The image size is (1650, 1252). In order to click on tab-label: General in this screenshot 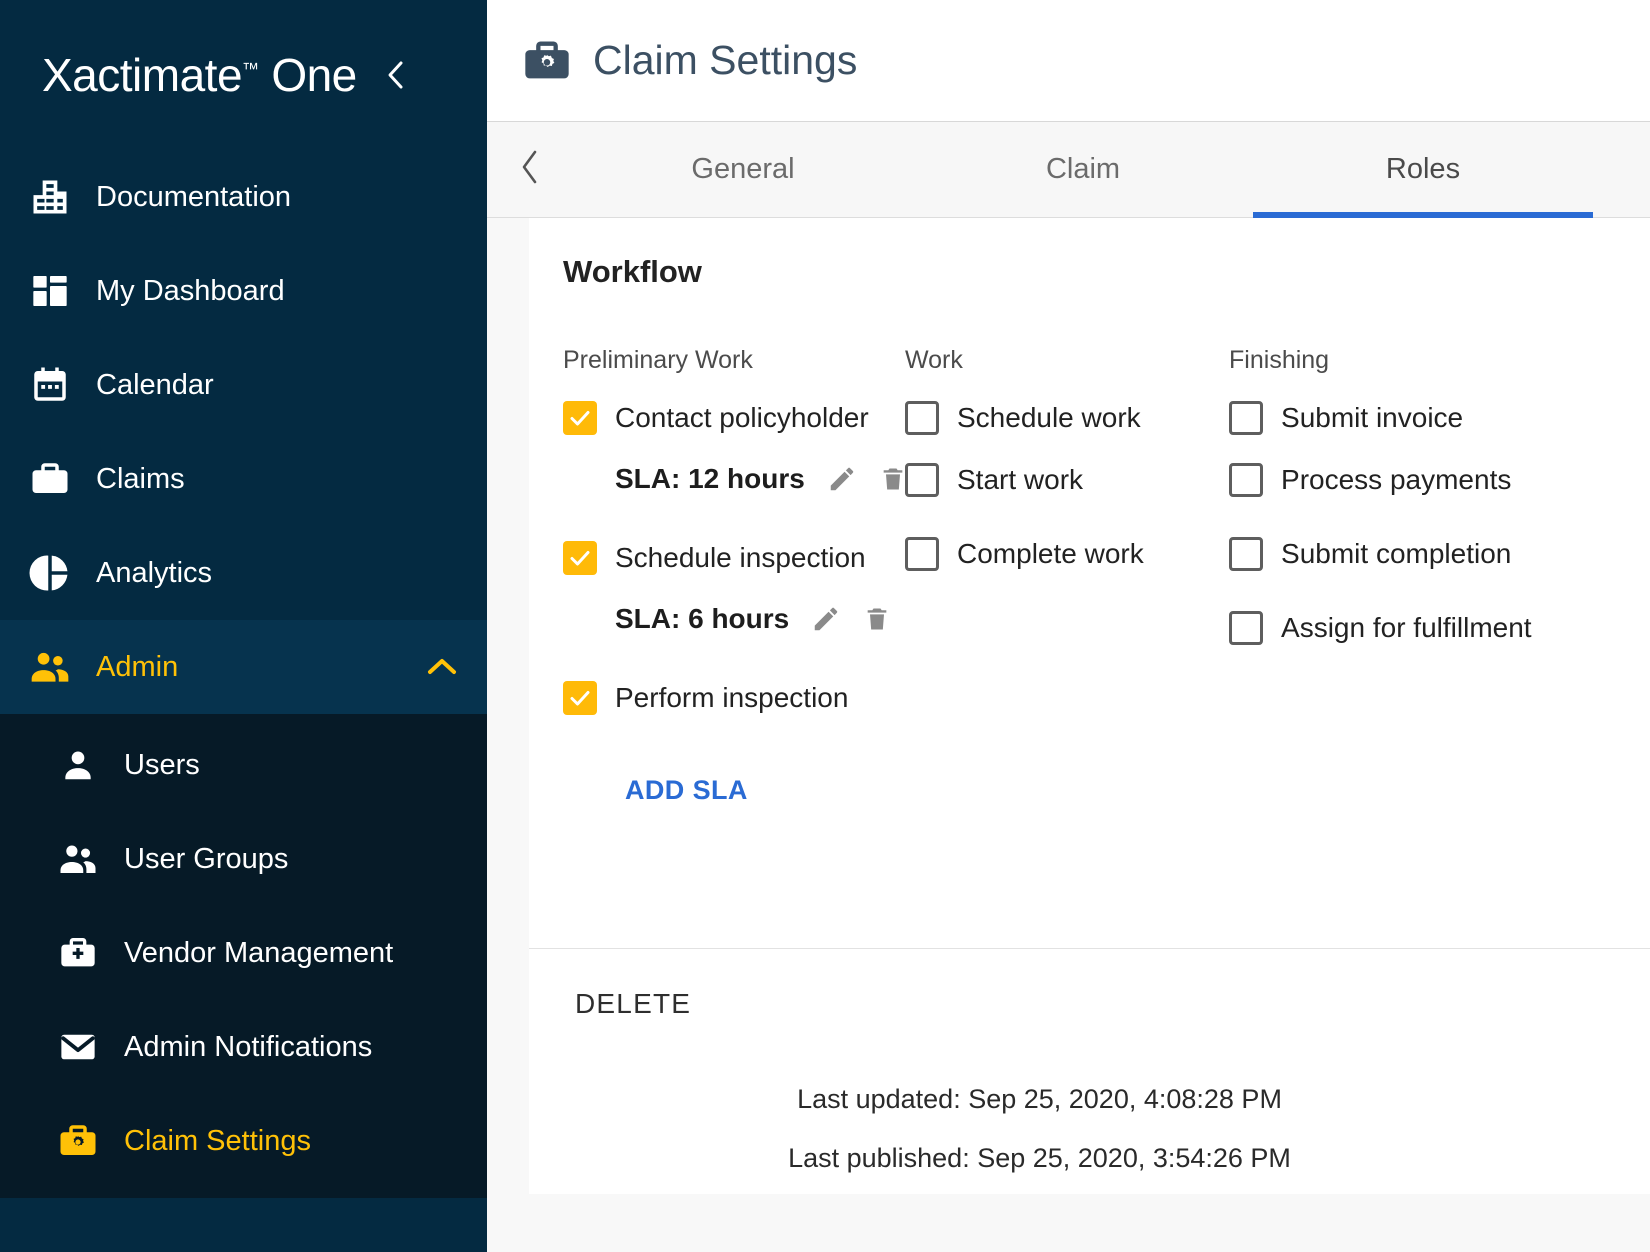, I will do `click(743, 169)`.